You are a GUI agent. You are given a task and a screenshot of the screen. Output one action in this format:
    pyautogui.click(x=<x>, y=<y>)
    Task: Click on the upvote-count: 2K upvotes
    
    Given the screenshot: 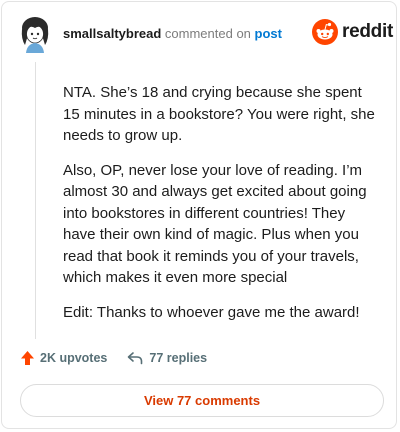 What is the action you would take?
    pyautogui.click(x=74, y=358)
    